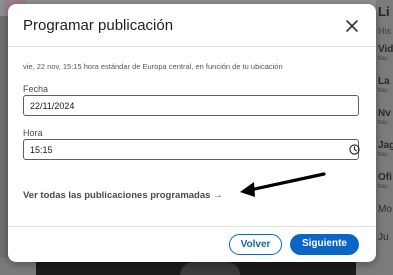  What do you see at coordinates (41, 150) in the screenshot?
I see `time-value: 15:15` at bounding box center [41, 150].